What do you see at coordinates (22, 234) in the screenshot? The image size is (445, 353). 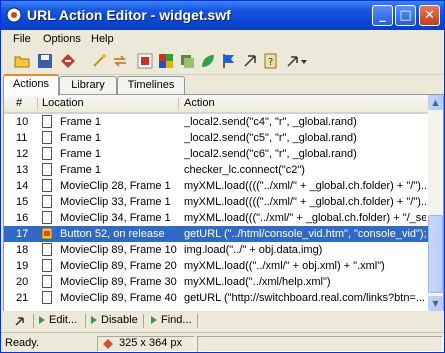 I see `row-number: 17` at bounding box center [22, 234].